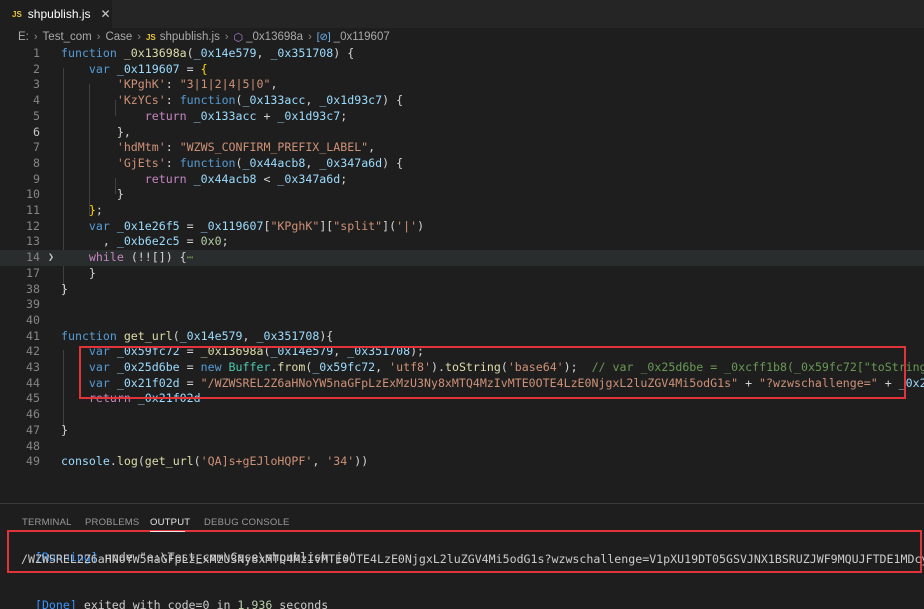 The image size is (924, 609). Describe the element at coordinates (267, 115) in the screenshot. I see `code-token: +` at that location.